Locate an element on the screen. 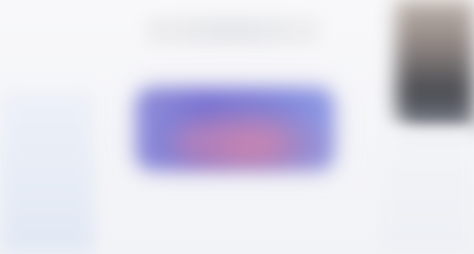 The height and width of the screenshot is (254, 474). primary-action-button is located at coordinates (235, 129).